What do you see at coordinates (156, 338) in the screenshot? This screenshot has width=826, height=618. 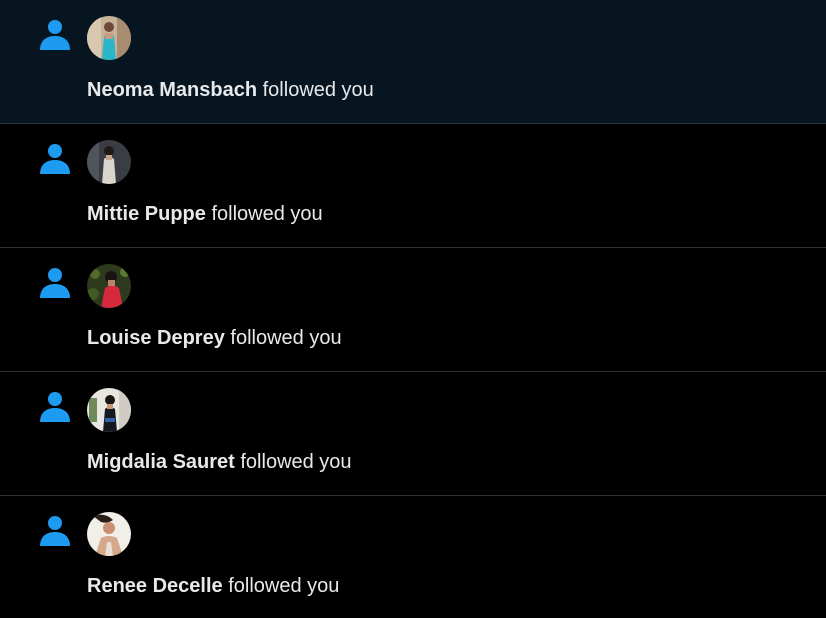 I see `follower-name: Louise Deprey` at bounding box center [156, 338].